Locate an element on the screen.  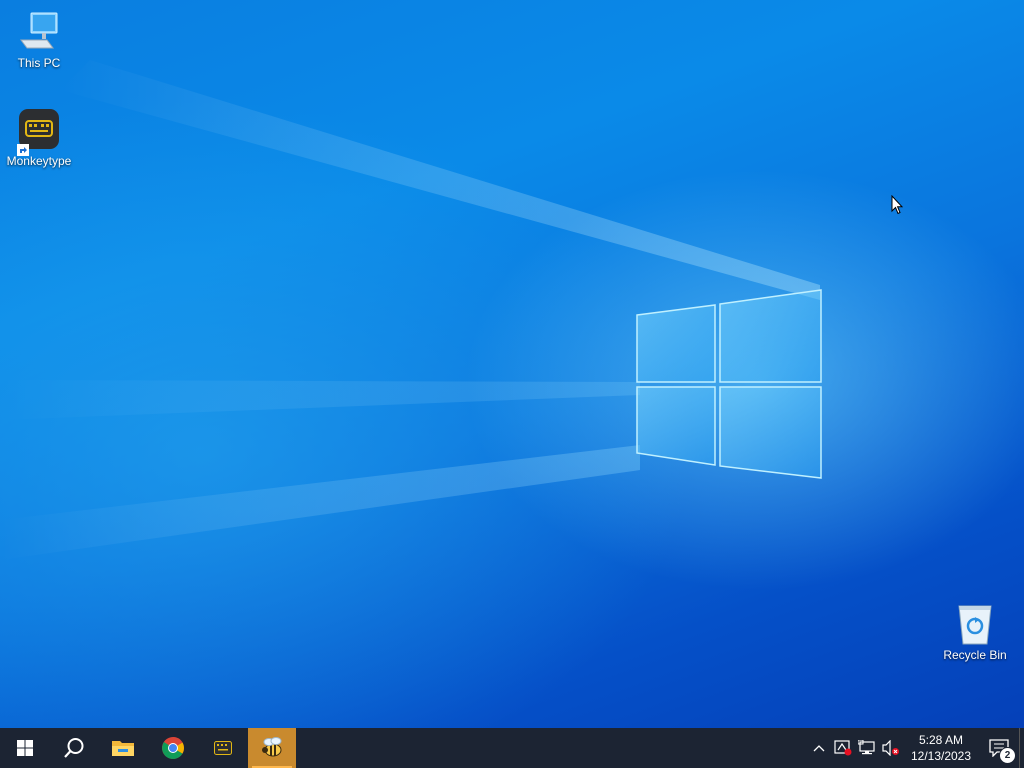
desktop-icon-monkeytype: Monkeytype is located at coordinates (39, 138).